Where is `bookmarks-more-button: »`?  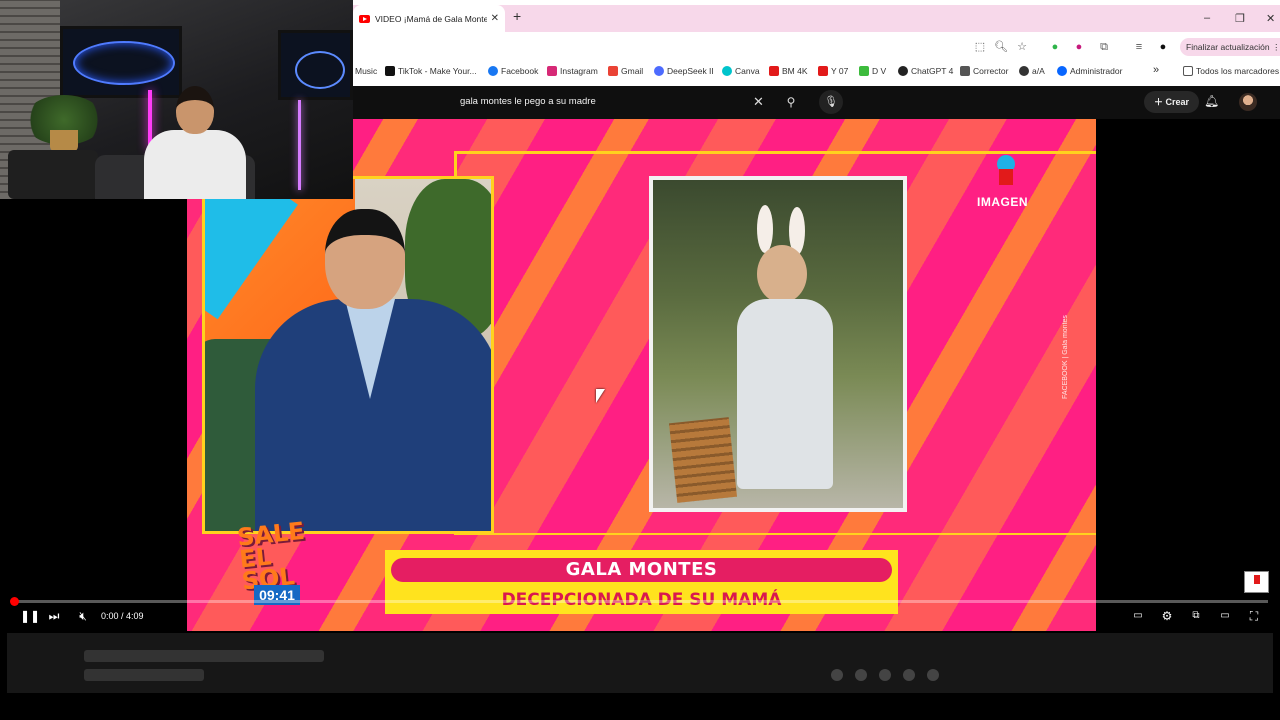 bookmarks-more-button: » is located at coordinates (1156, 70).